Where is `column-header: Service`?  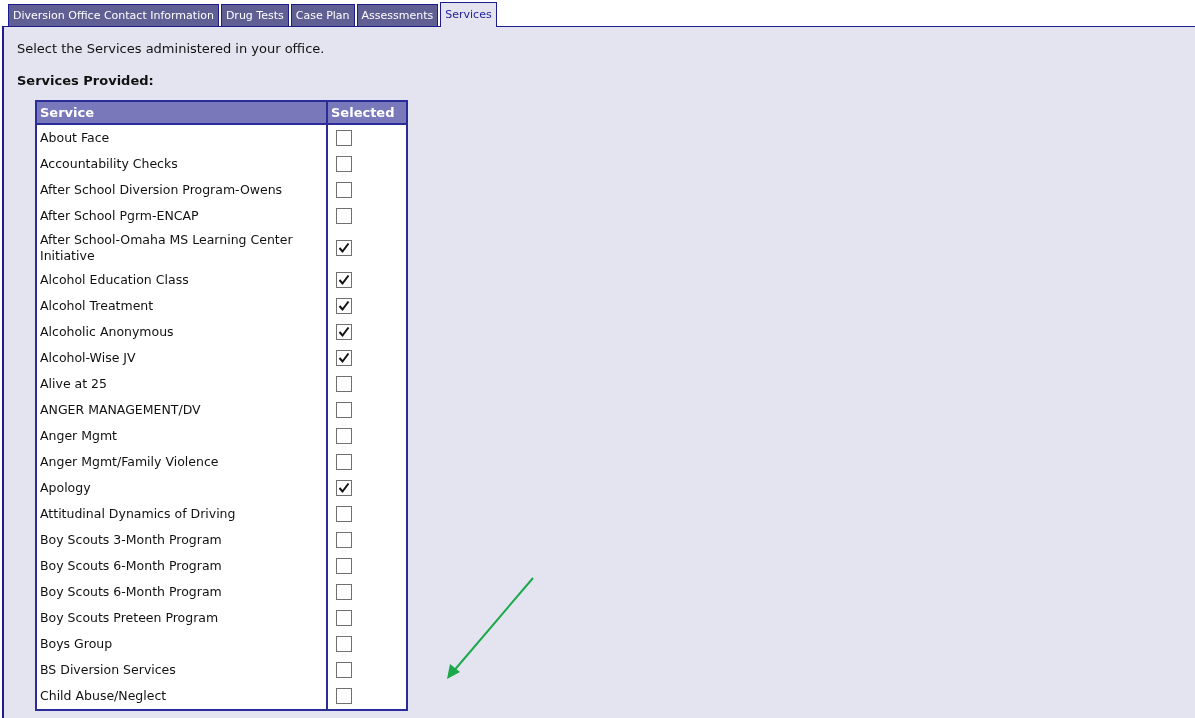 column-header: Service is located at coordinates (181, 112).